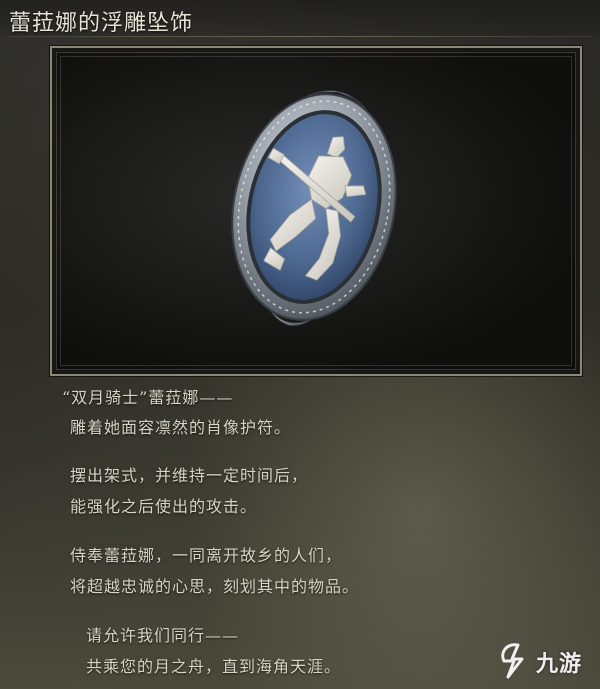  I want to click on description-line: 将超越忠诚的心思，刻划其中的物品。, so click(215, 586).